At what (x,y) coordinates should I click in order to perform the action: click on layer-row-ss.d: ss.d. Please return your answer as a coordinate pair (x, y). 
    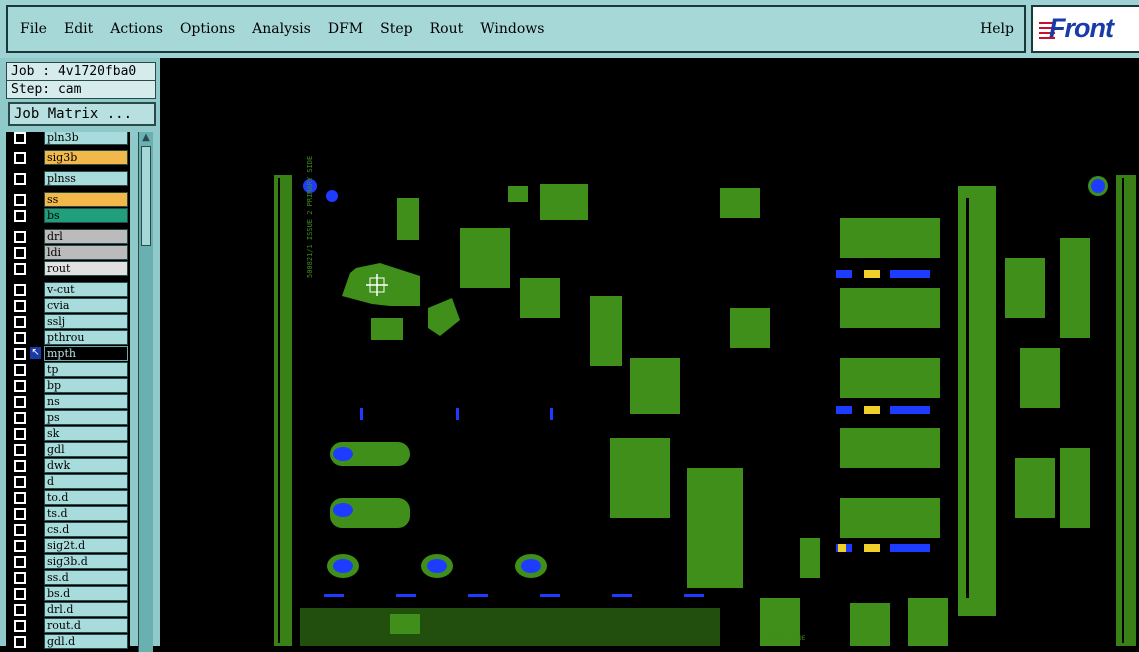
    Looking at the image, I should click on (68, 577).